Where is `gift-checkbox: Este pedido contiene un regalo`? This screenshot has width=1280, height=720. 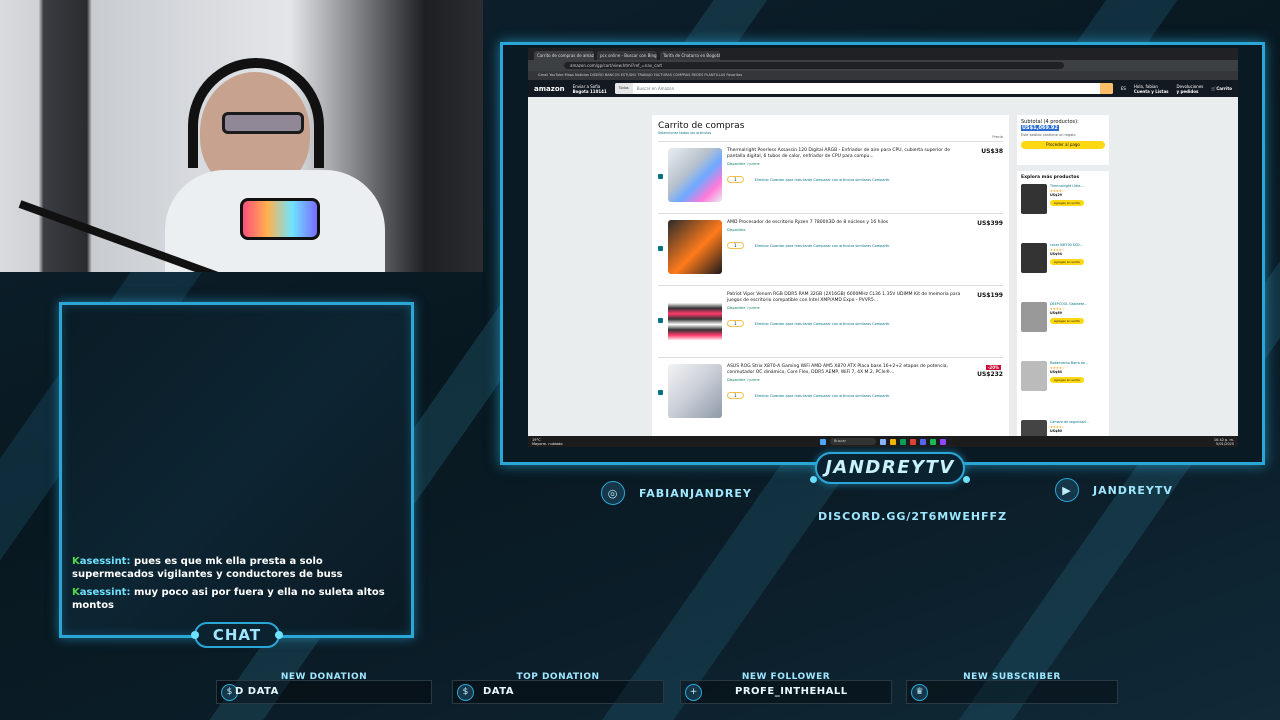
gift-checkbox: Este pedido contiene un regalo is located at coordinates (1063, 135).